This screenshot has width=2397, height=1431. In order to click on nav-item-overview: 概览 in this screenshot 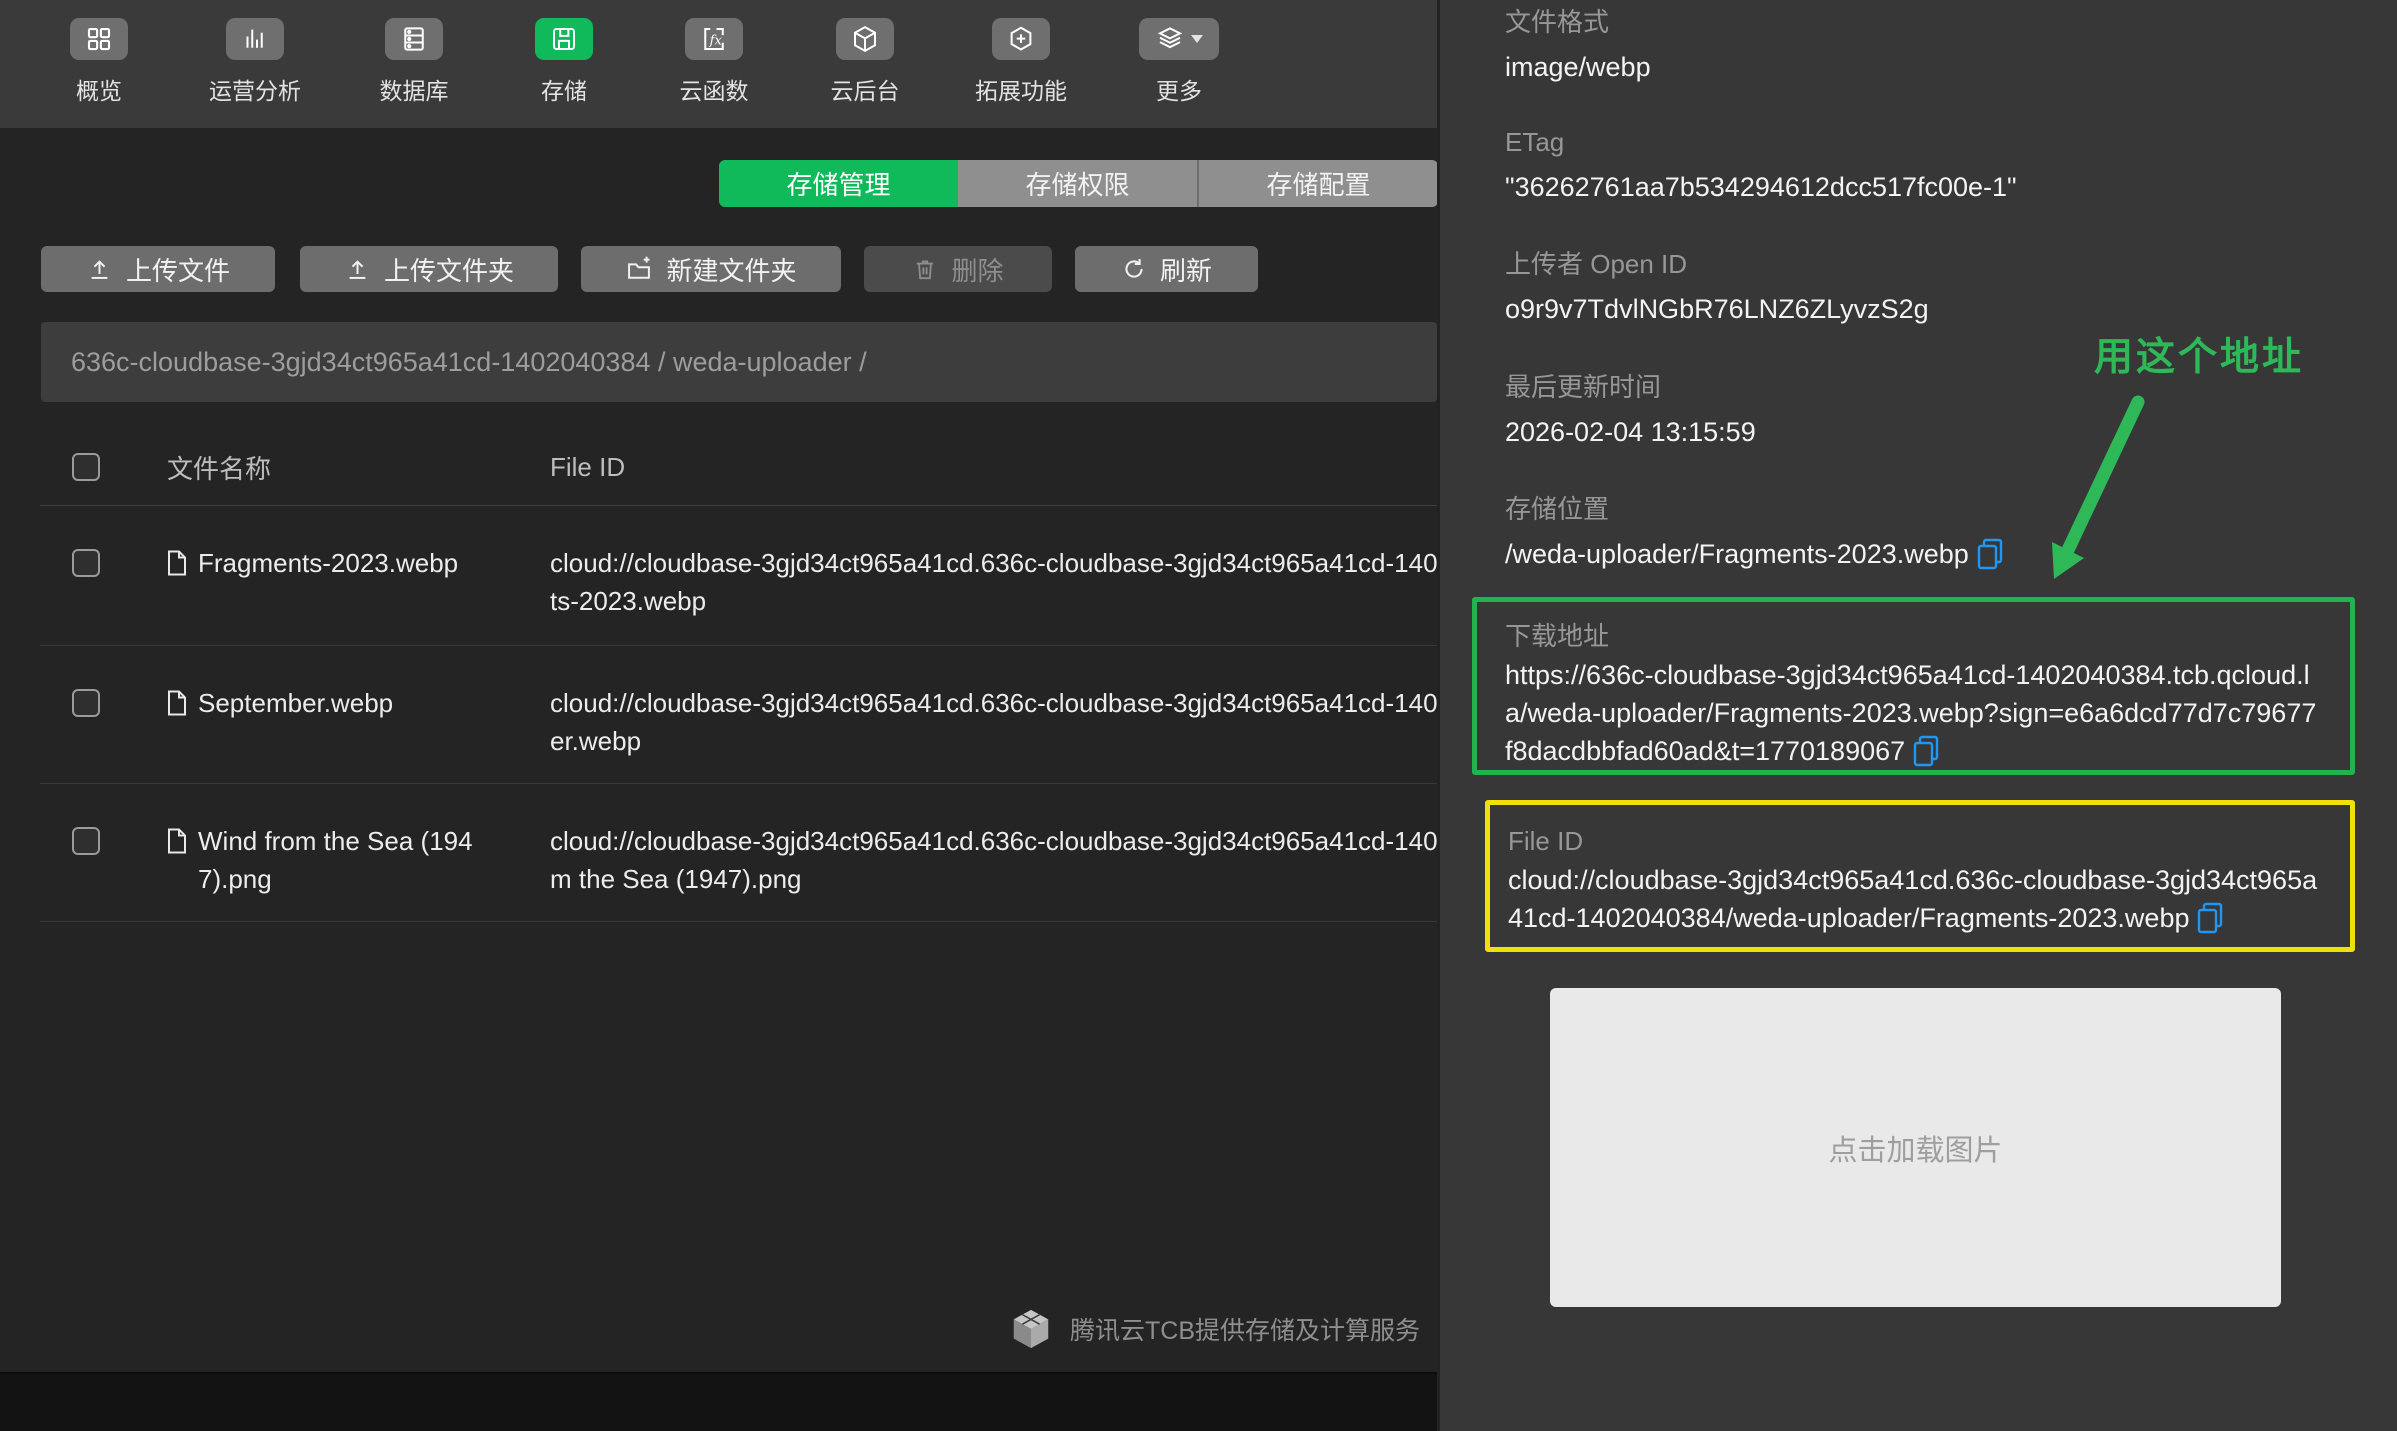, I will do `click(99, 62)`.